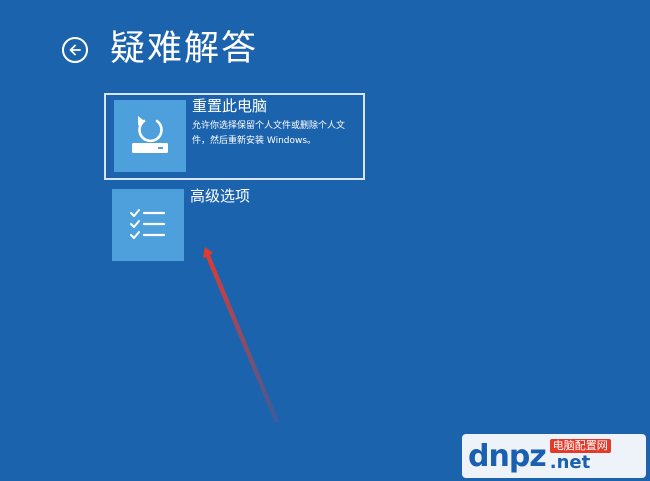 Image resolution: width=650 pixels, height=481 pixels. What do you see at coordinates (230, 106) in the screenshot?
I see `option-title: 重置此电脑` at bounding box center [230, 106].